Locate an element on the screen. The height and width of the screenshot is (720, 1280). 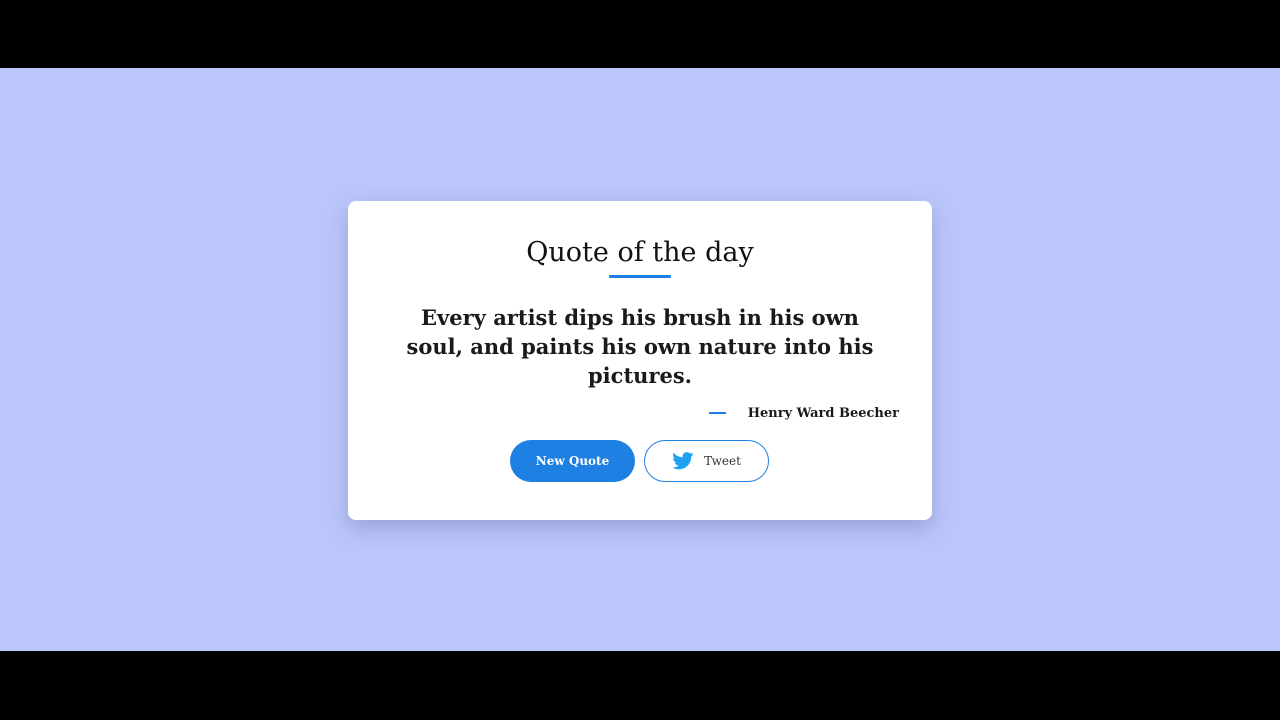
new-quote-label: New Quote is located at coordinates (572, 461).